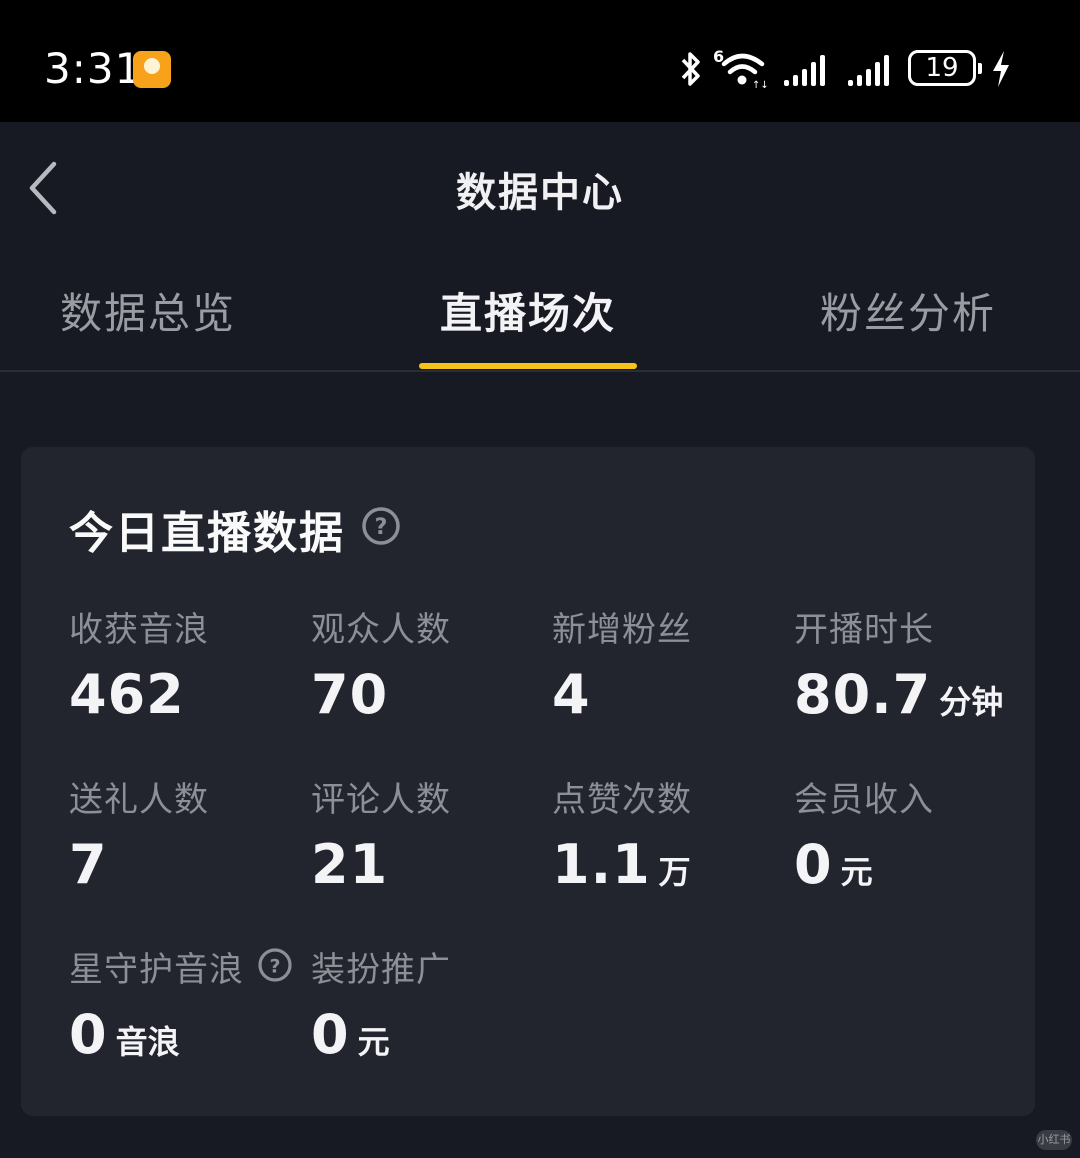  Describe the element at coordinates (381, 970) in the screenshot. I see `metric-label: 装扮推广` at that location.